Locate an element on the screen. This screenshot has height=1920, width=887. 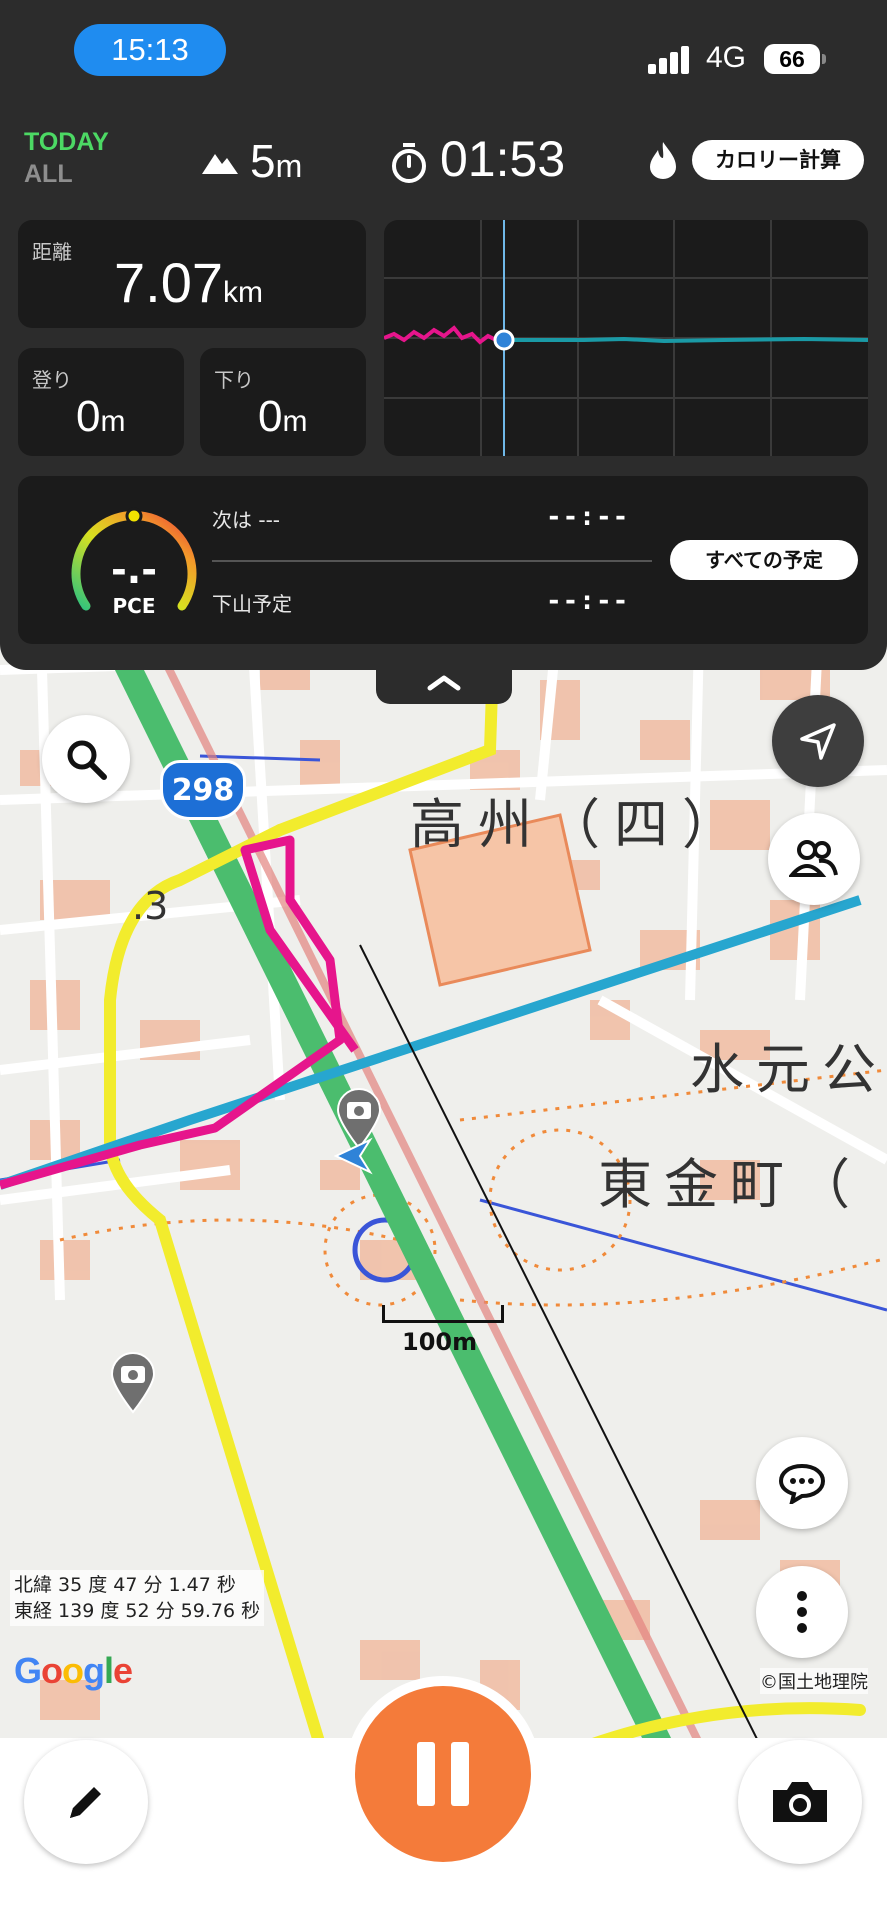
descent-plan-label: 下山予定 is located at coordinates (252, 604).